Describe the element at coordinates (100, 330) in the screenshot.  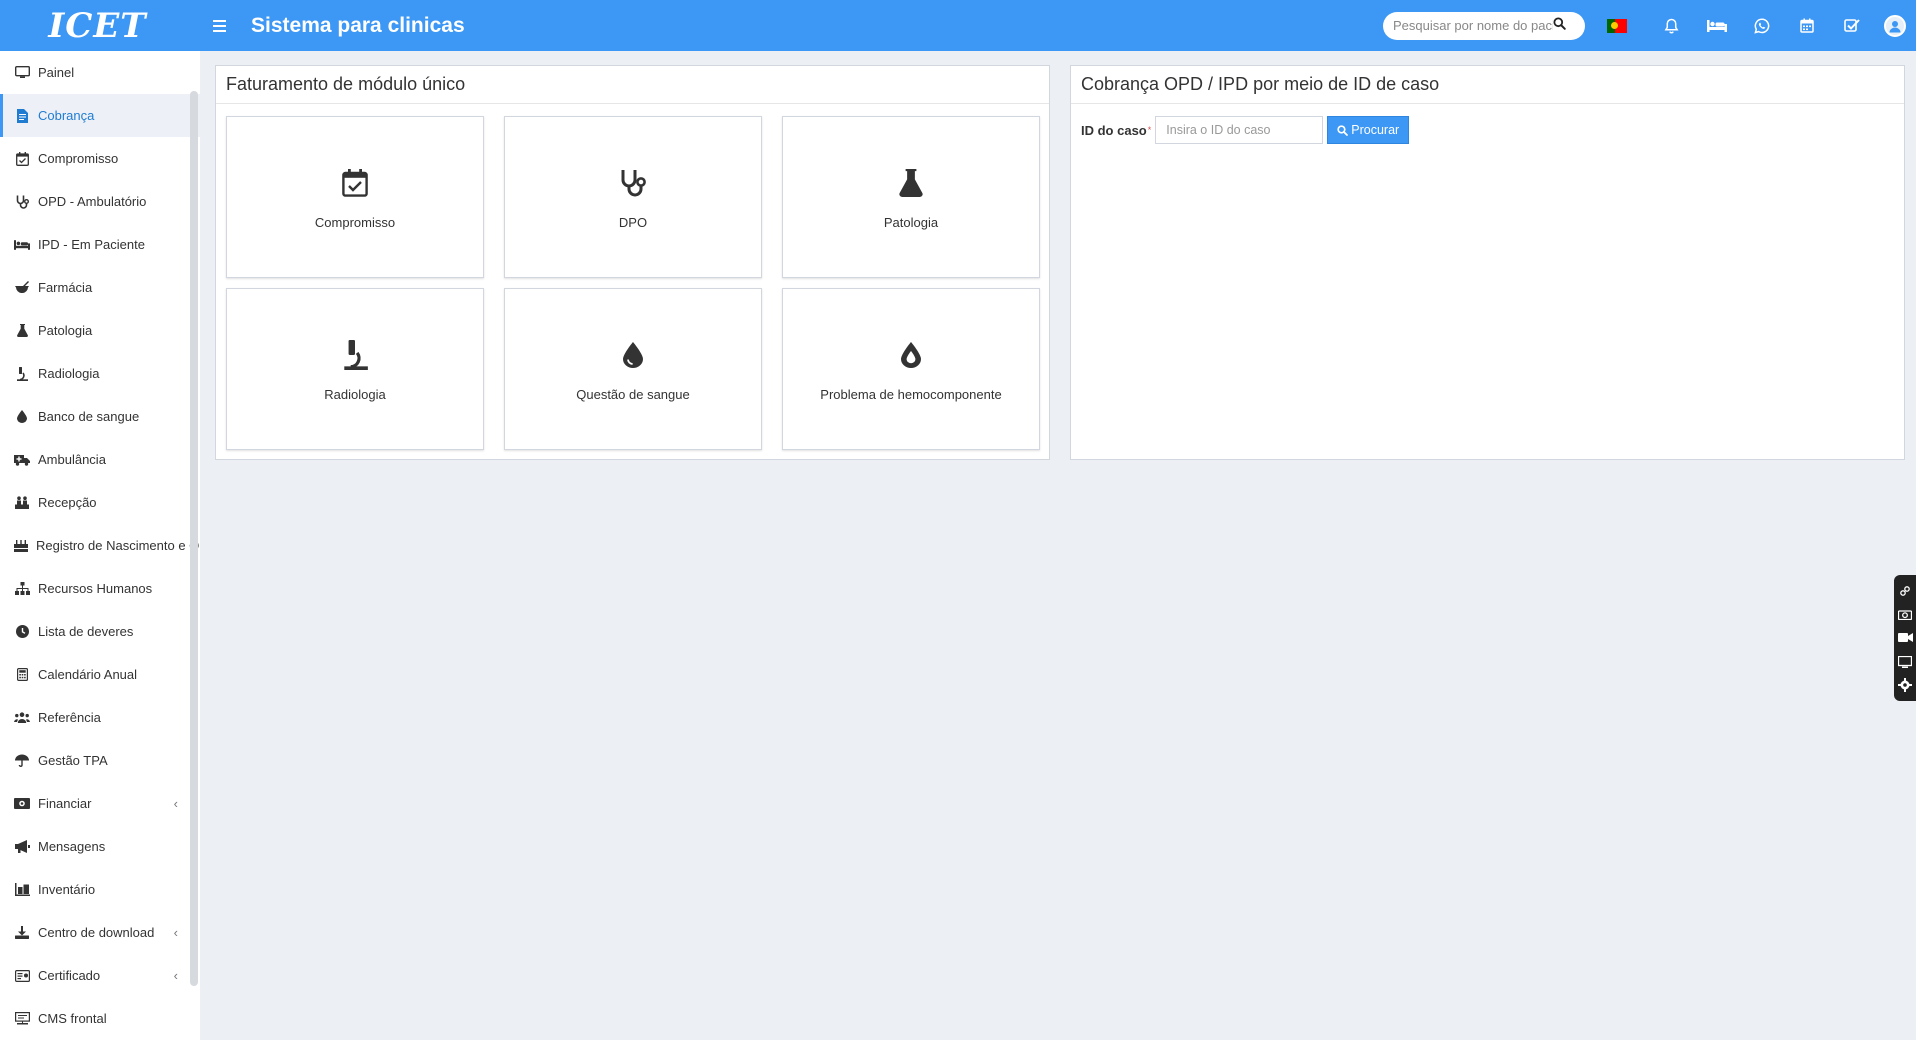
I see `sidebar-item-patologia: Patologia` at that location.